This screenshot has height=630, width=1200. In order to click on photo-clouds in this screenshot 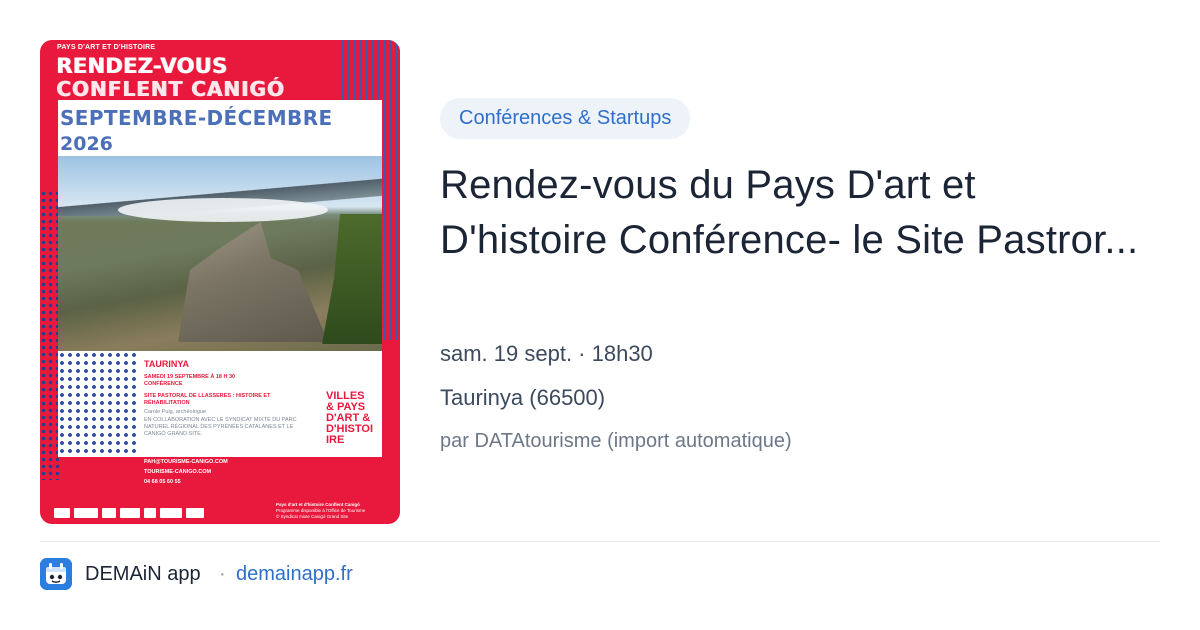, I will do `click(223, 210)`.